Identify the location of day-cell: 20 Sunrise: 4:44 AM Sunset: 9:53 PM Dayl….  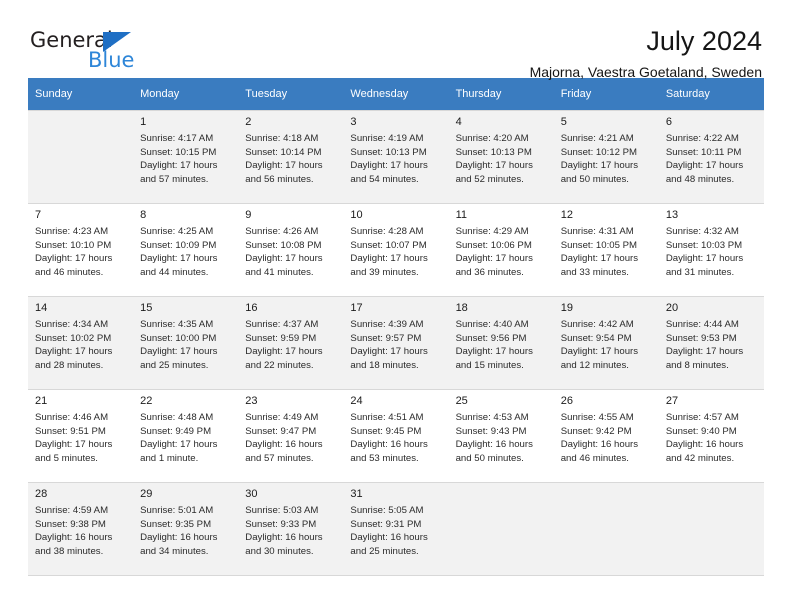
(711, 343).